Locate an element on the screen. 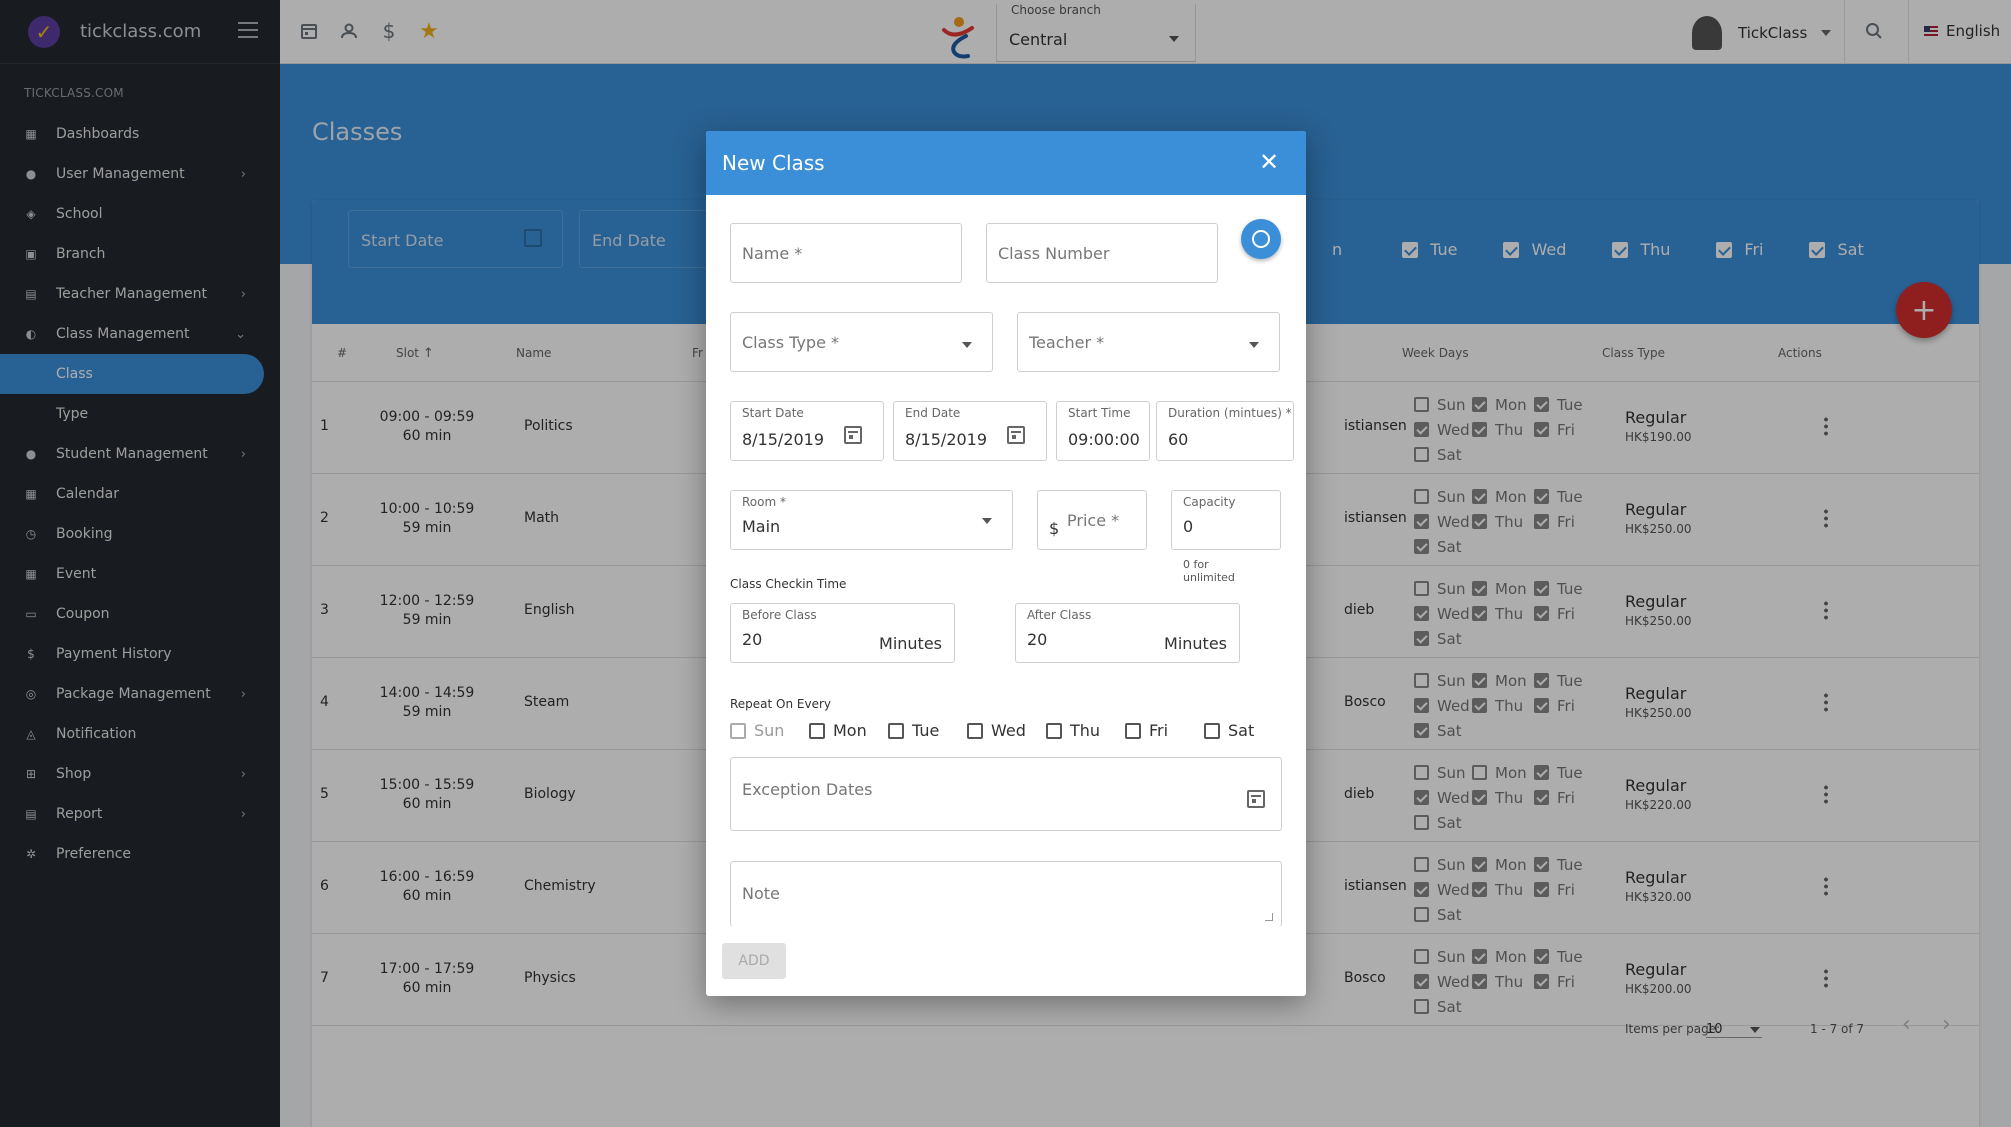  class-type-placeholder: Class Type * is located at coordinates (791, 342).